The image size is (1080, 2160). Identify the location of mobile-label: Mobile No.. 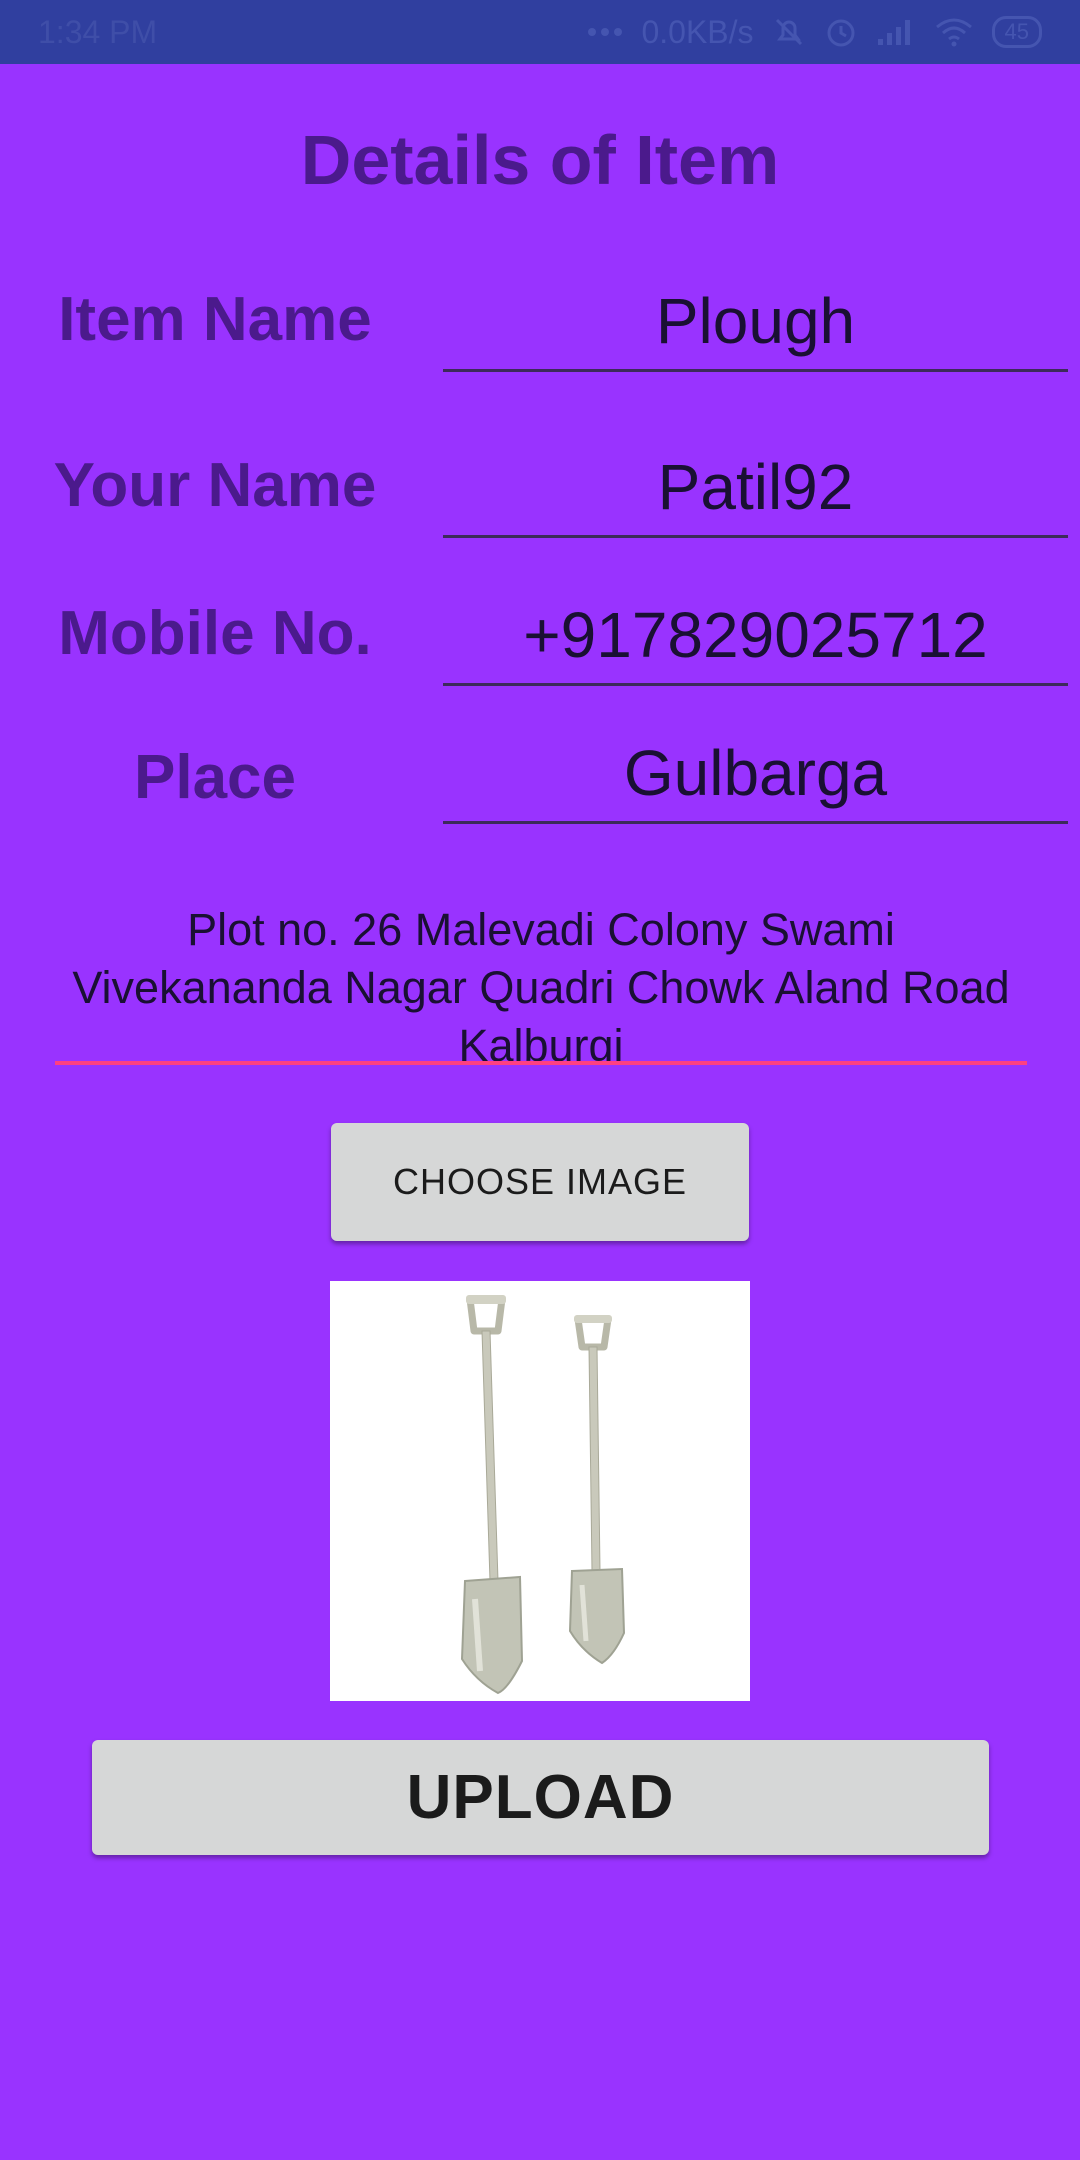
(215, 633).